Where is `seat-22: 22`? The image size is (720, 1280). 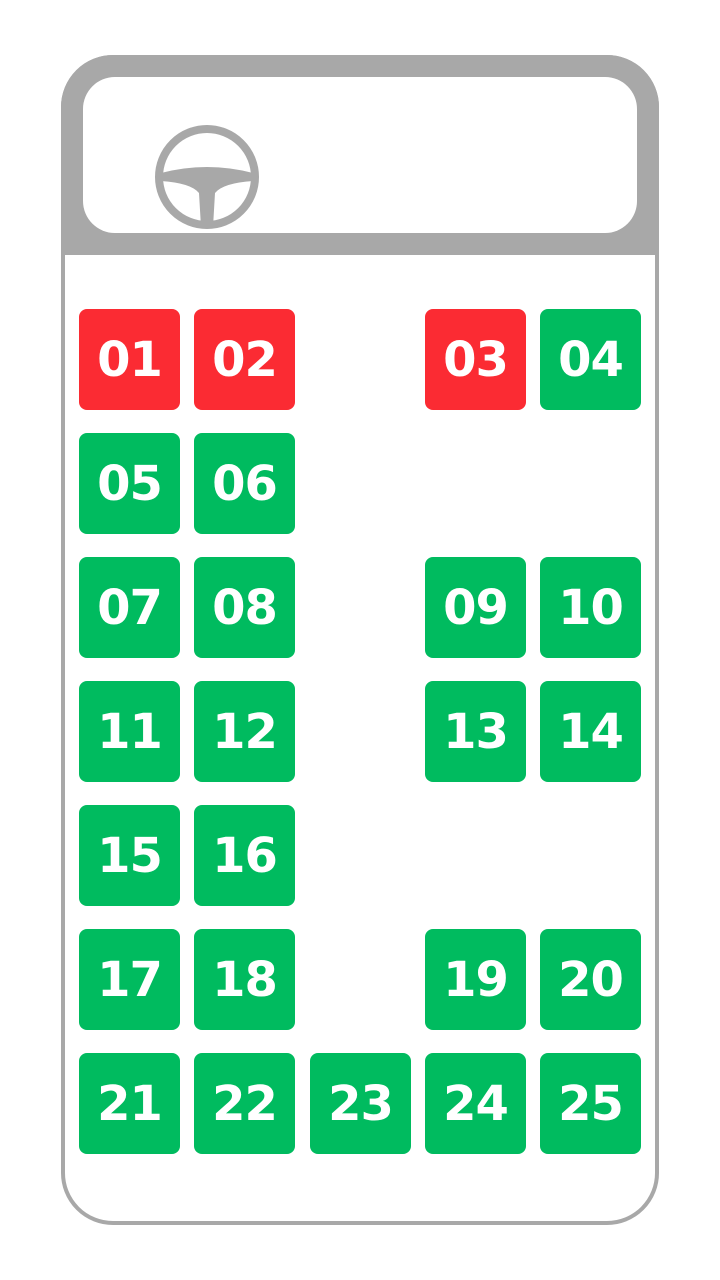 seat-22: 22 is located at coordinates (244, 1103).